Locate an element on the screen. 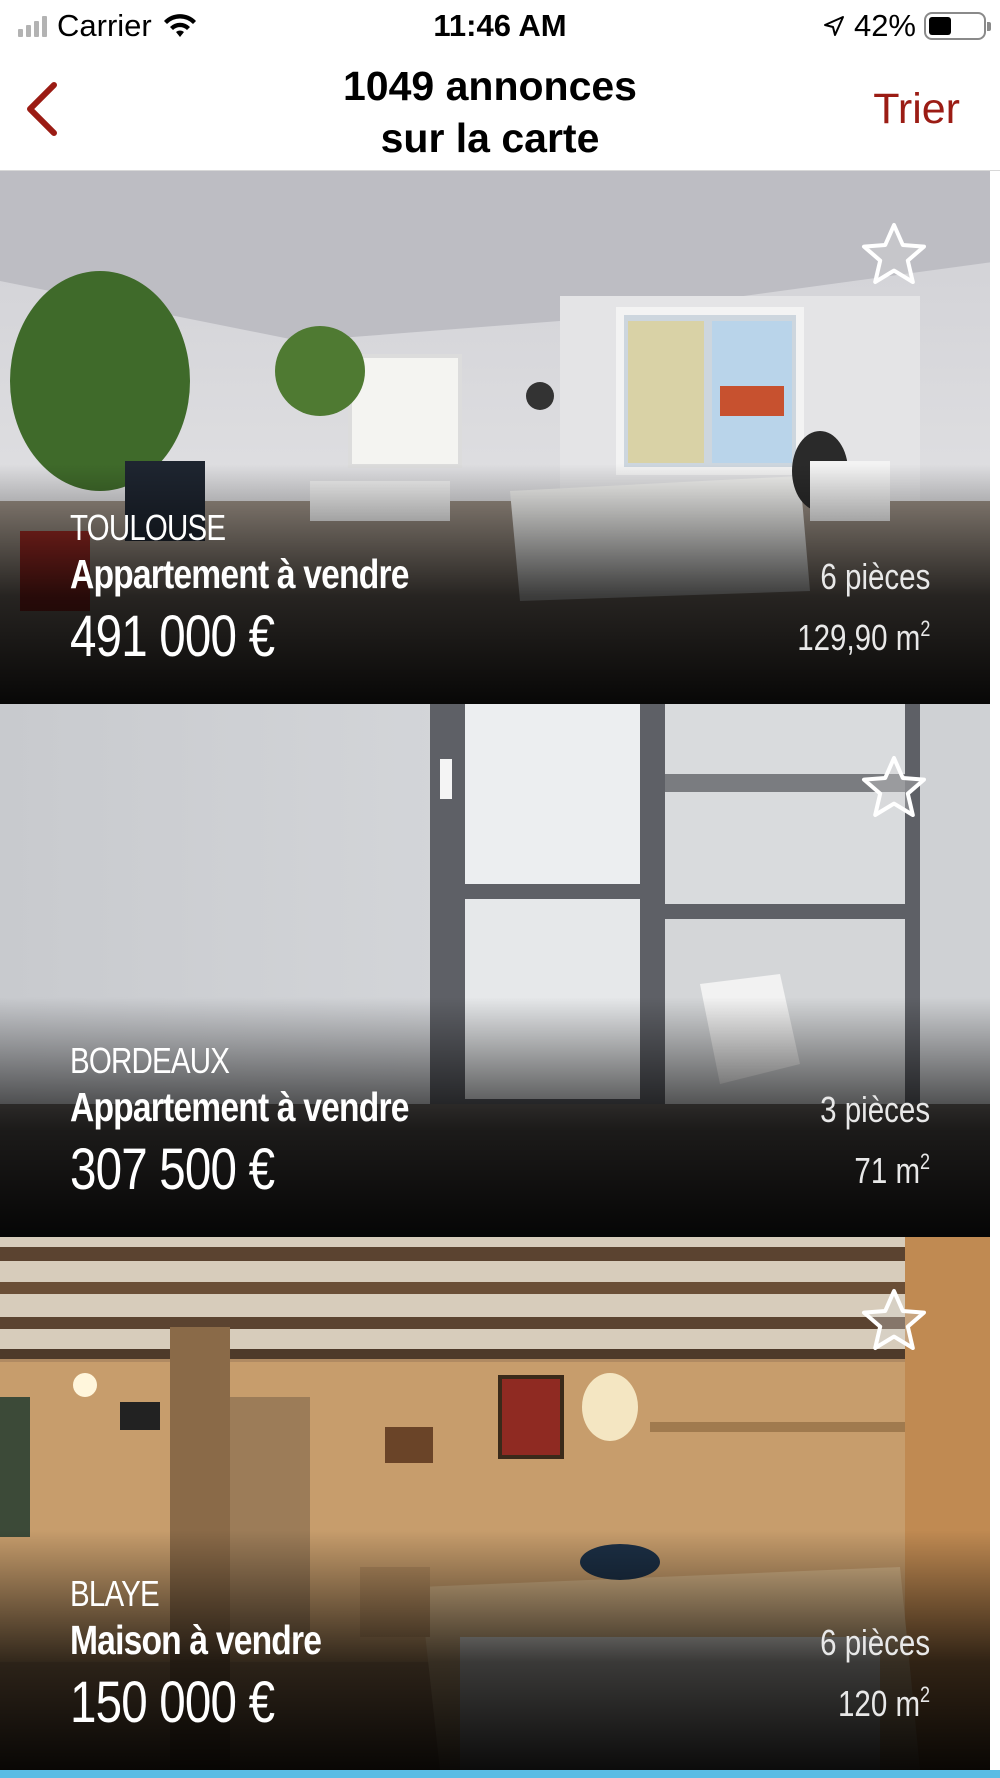 The image size is (1000, 1778). next-listing-edge is located at coordinates (500, 1774).